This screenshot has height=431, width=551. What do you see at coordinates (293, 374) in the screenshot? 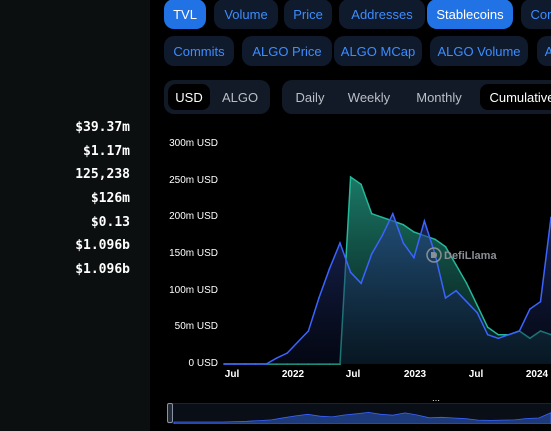
I see `x-tick-label: 2022` at bounding box center [293, 374].